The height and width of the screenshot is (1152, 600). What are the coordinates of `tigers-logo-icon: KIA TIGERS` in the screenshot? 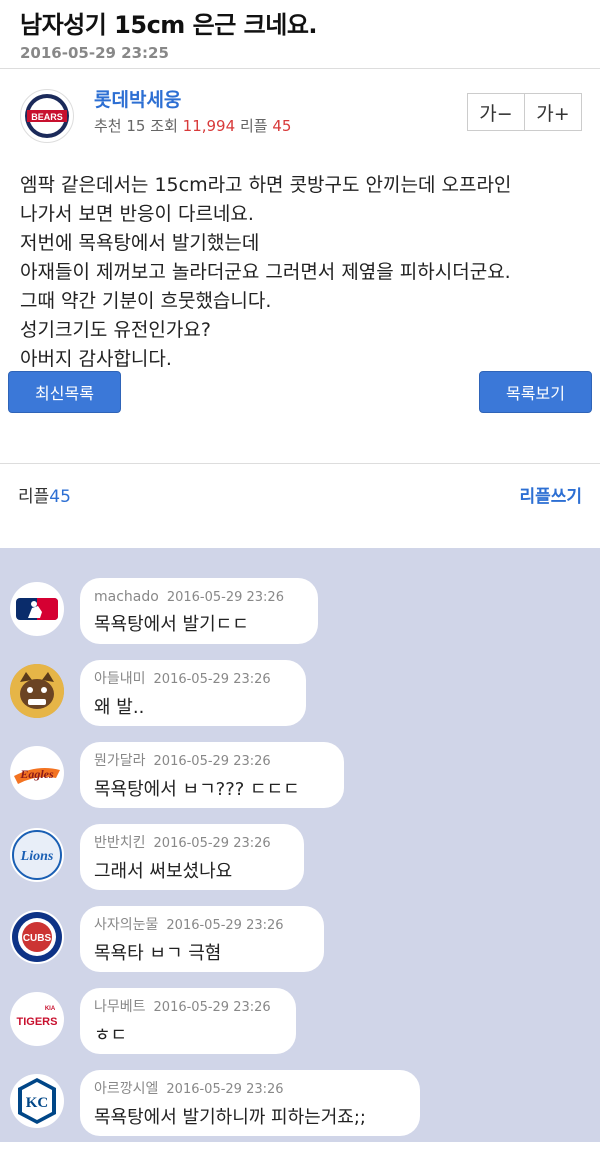 It's located at (37, 1017).